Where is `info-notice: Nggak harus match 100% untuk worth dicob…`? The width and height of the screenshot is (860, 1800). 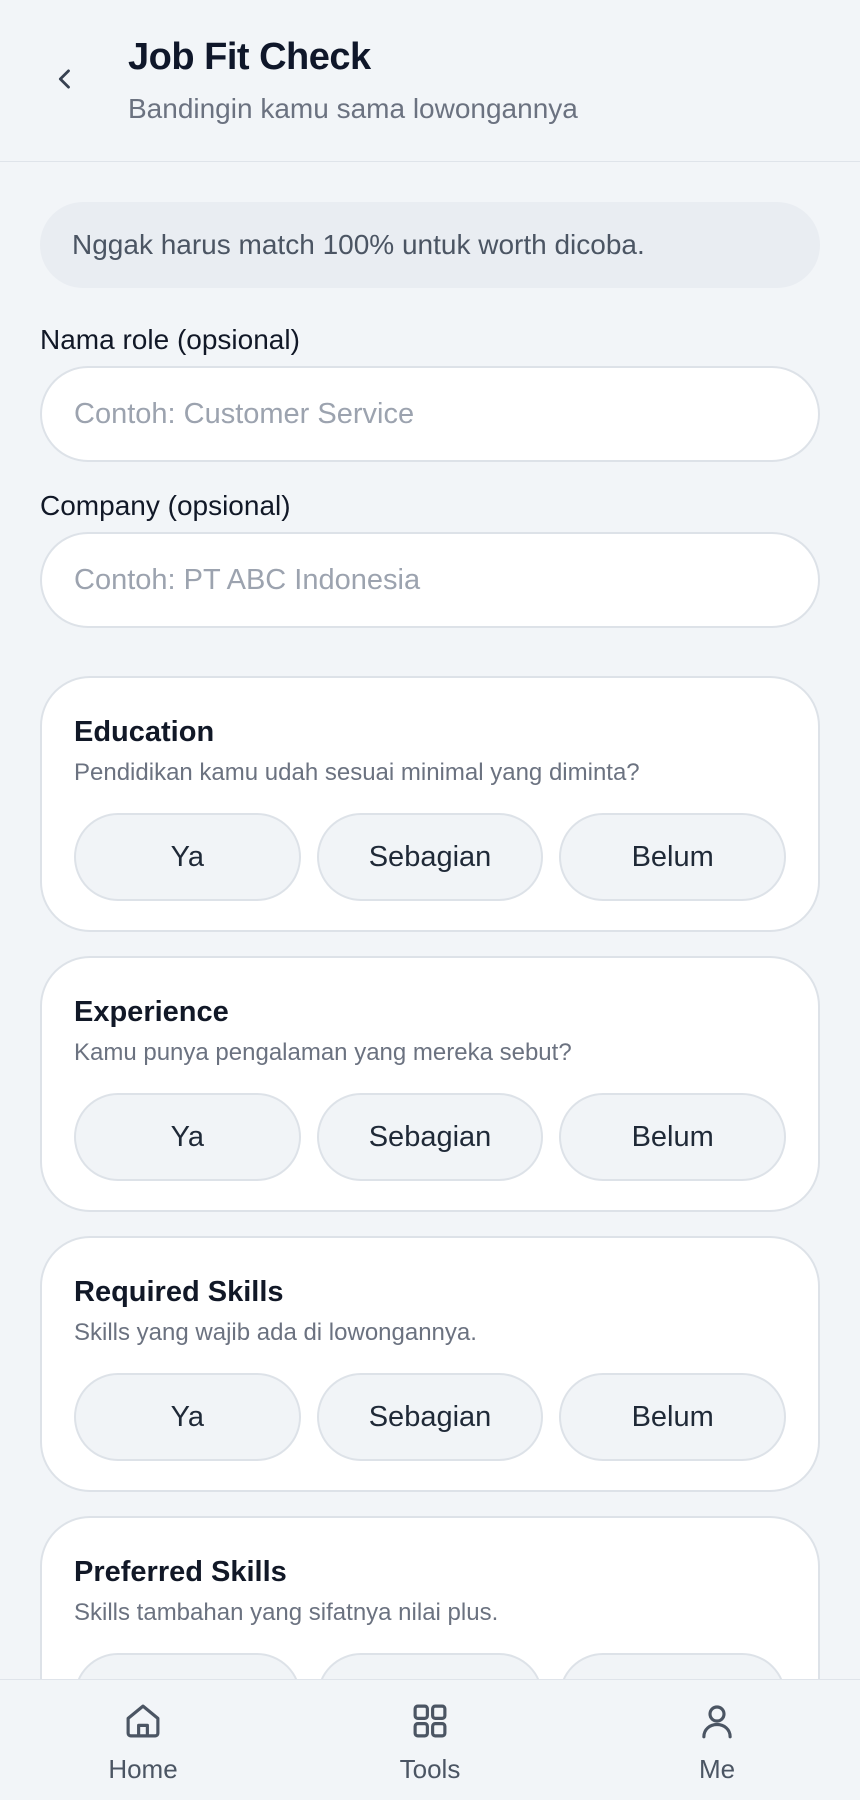
info-notice: Nggak harus match 100% untuk worth dicob… is located at coordinates (430, 245).